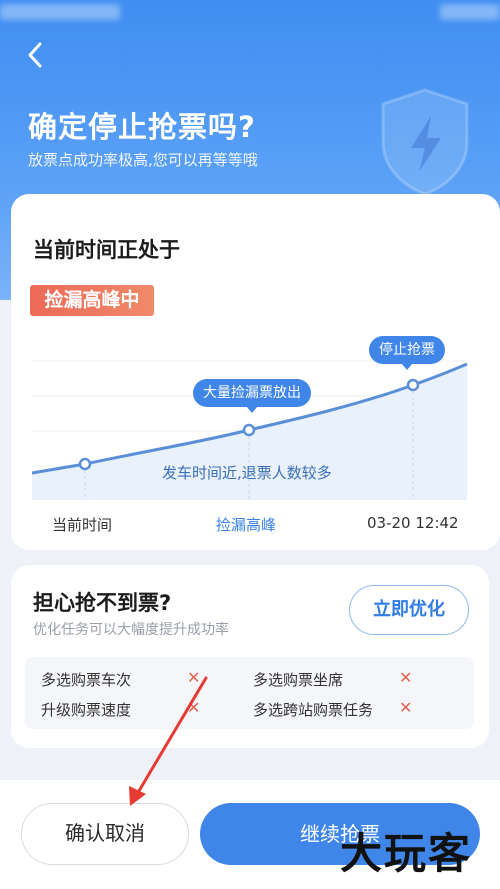 The height and width of the screenshot is (889, 500). Describe the element at coordinates (168, 741) in the screenshot. I see `annotation-arrow` at that location.